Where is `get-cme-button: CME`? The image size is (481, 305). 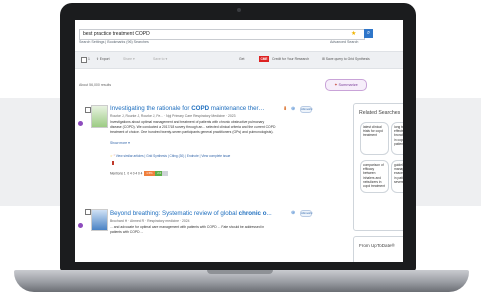 get-cme-button: CME is located at coordinates (264, 59).